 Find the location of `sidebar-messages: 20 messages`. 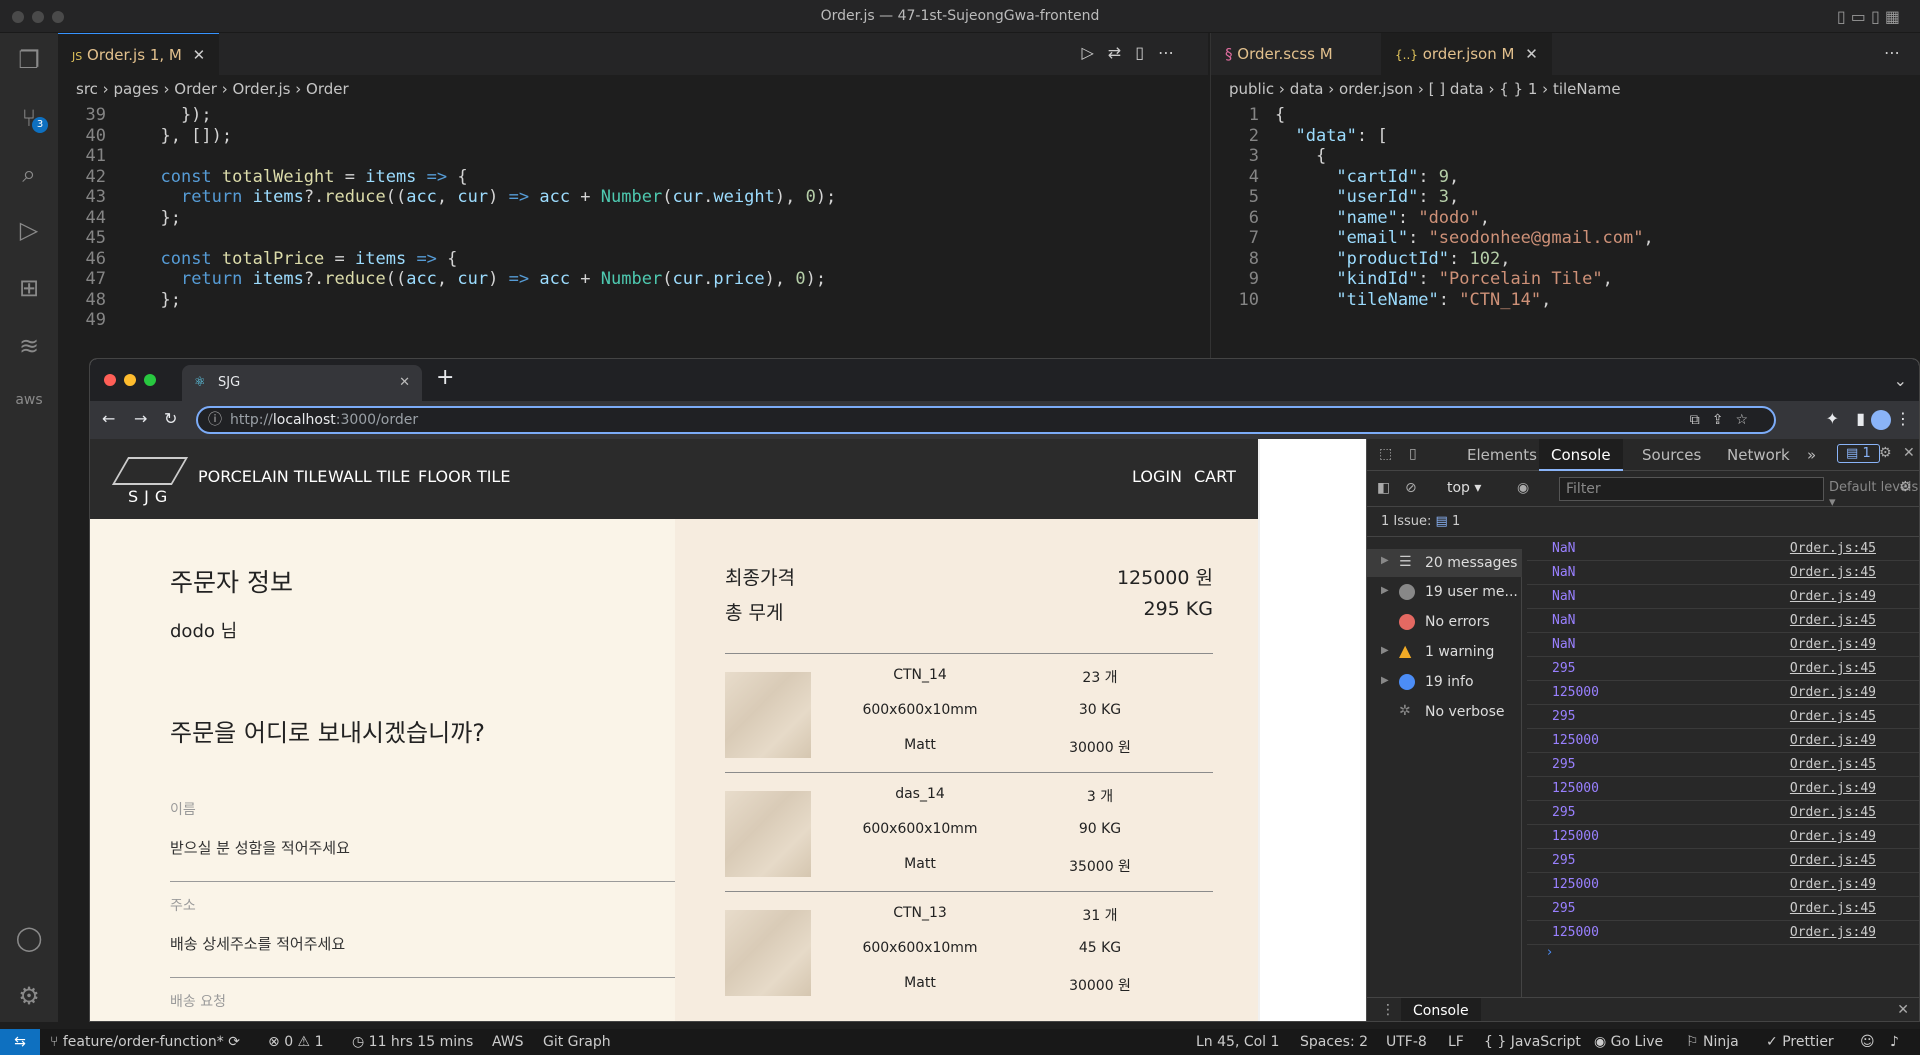

sidebar-messages: 20 messages is located at coordinates (1471, 563).